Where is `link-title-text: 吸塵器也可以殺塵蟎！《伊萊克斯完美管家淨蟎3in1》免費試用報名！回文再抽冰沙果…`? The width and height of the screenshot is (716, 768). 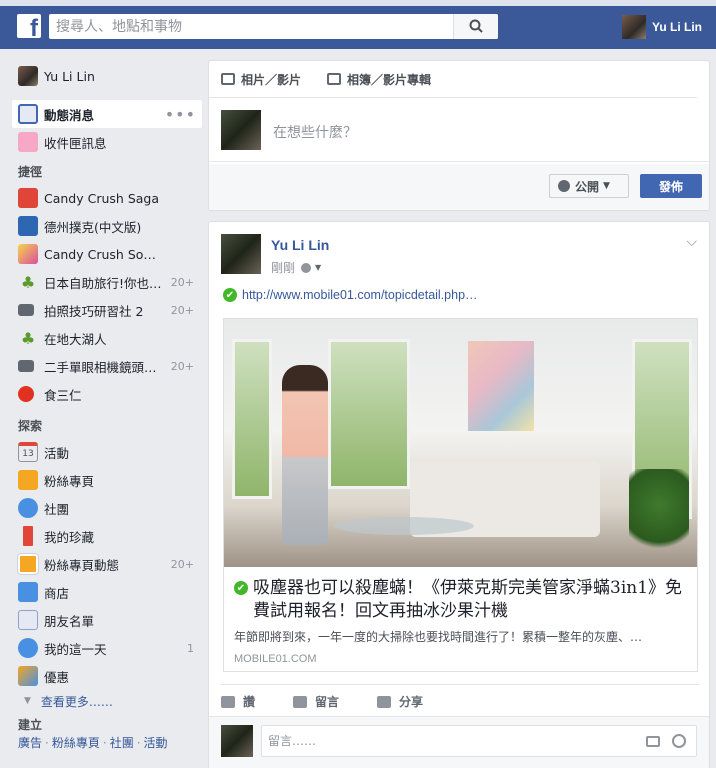 link-title-text: 吸塵器也可以殺塵蟎！《伊萊克斯完美管家淨蟎3in1》免費試用報名！回文再抽冰沙果… is located at coordinates (468, 599).